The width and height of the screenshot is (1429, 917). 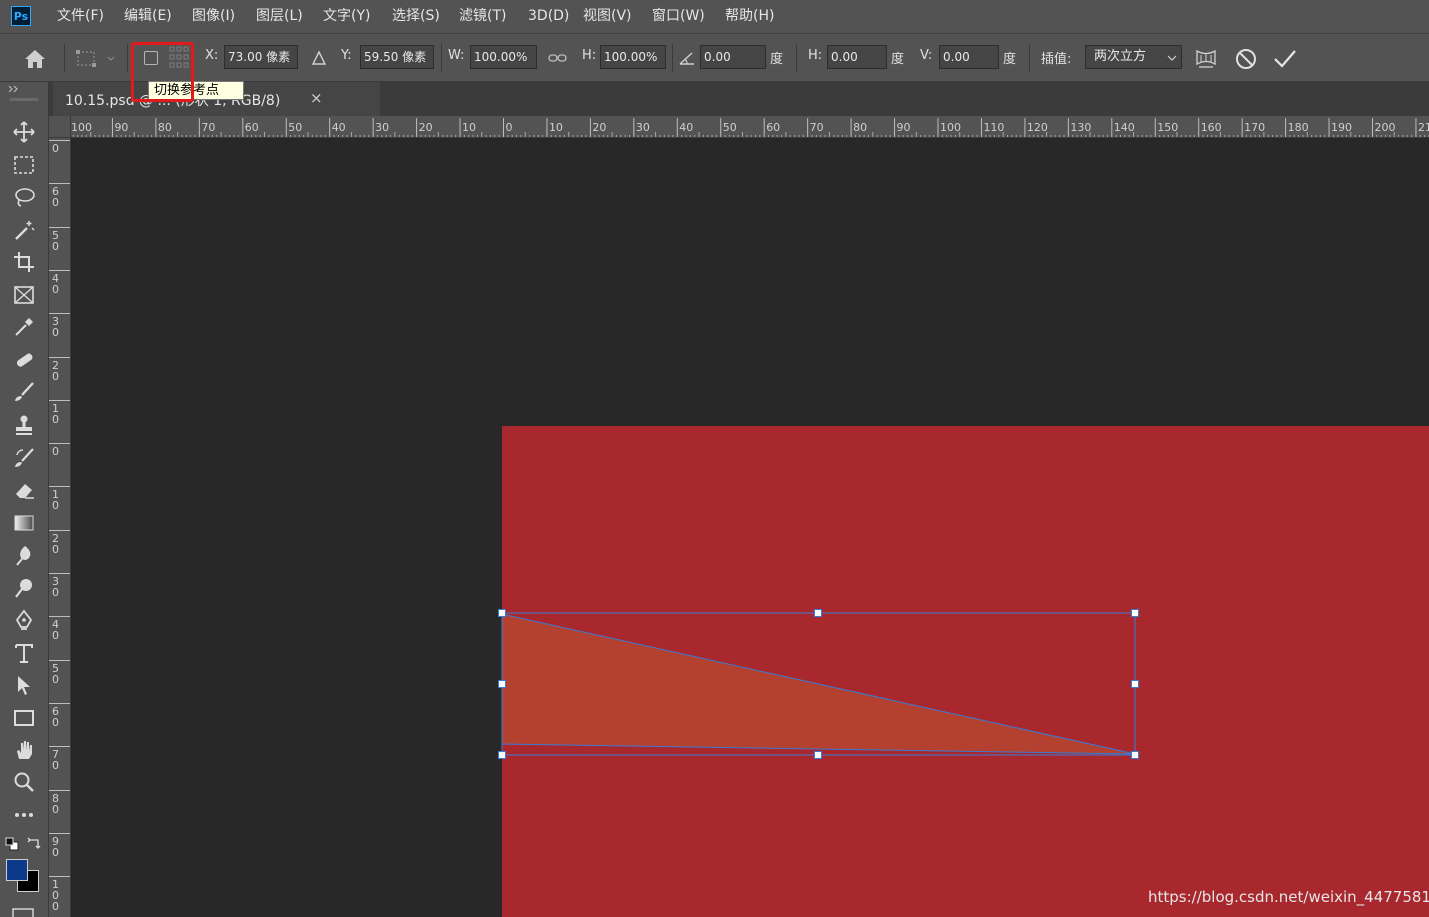 I want to click on menu-image: 图像(I), so click(x=213, y=16).